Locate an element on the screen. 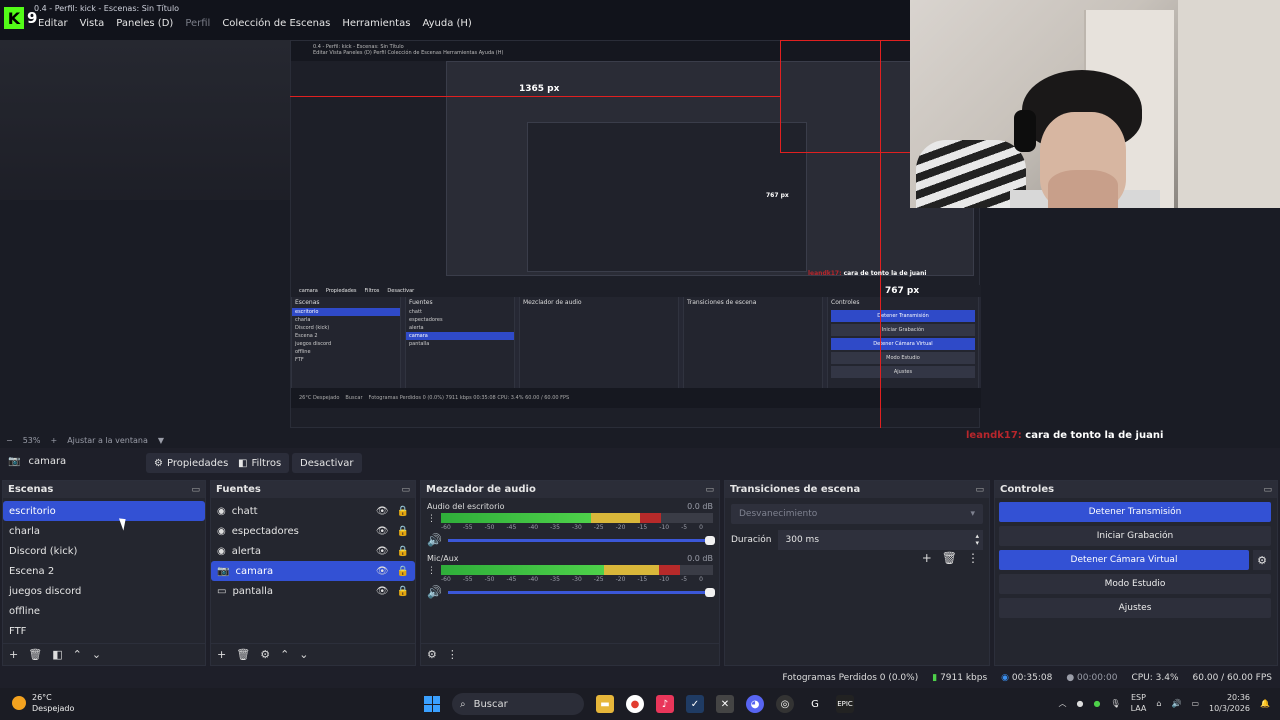 This screenshot has height=720, width=1280. tray-green-icon: ● is located at coordinates (1096, 703).